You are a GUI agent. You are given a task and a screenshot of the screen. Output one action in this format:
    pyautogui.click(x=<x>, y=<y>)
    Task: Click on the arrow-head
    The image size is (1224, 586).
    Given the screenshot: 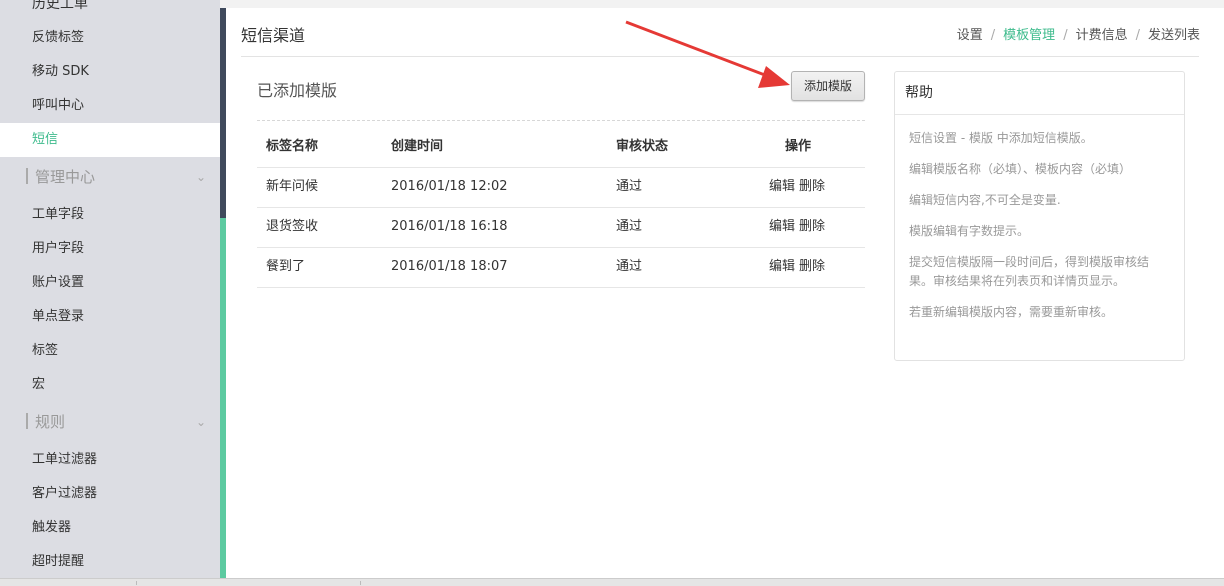 What is the action you would take?
    pyautogui.click(x=774, y=77)
    